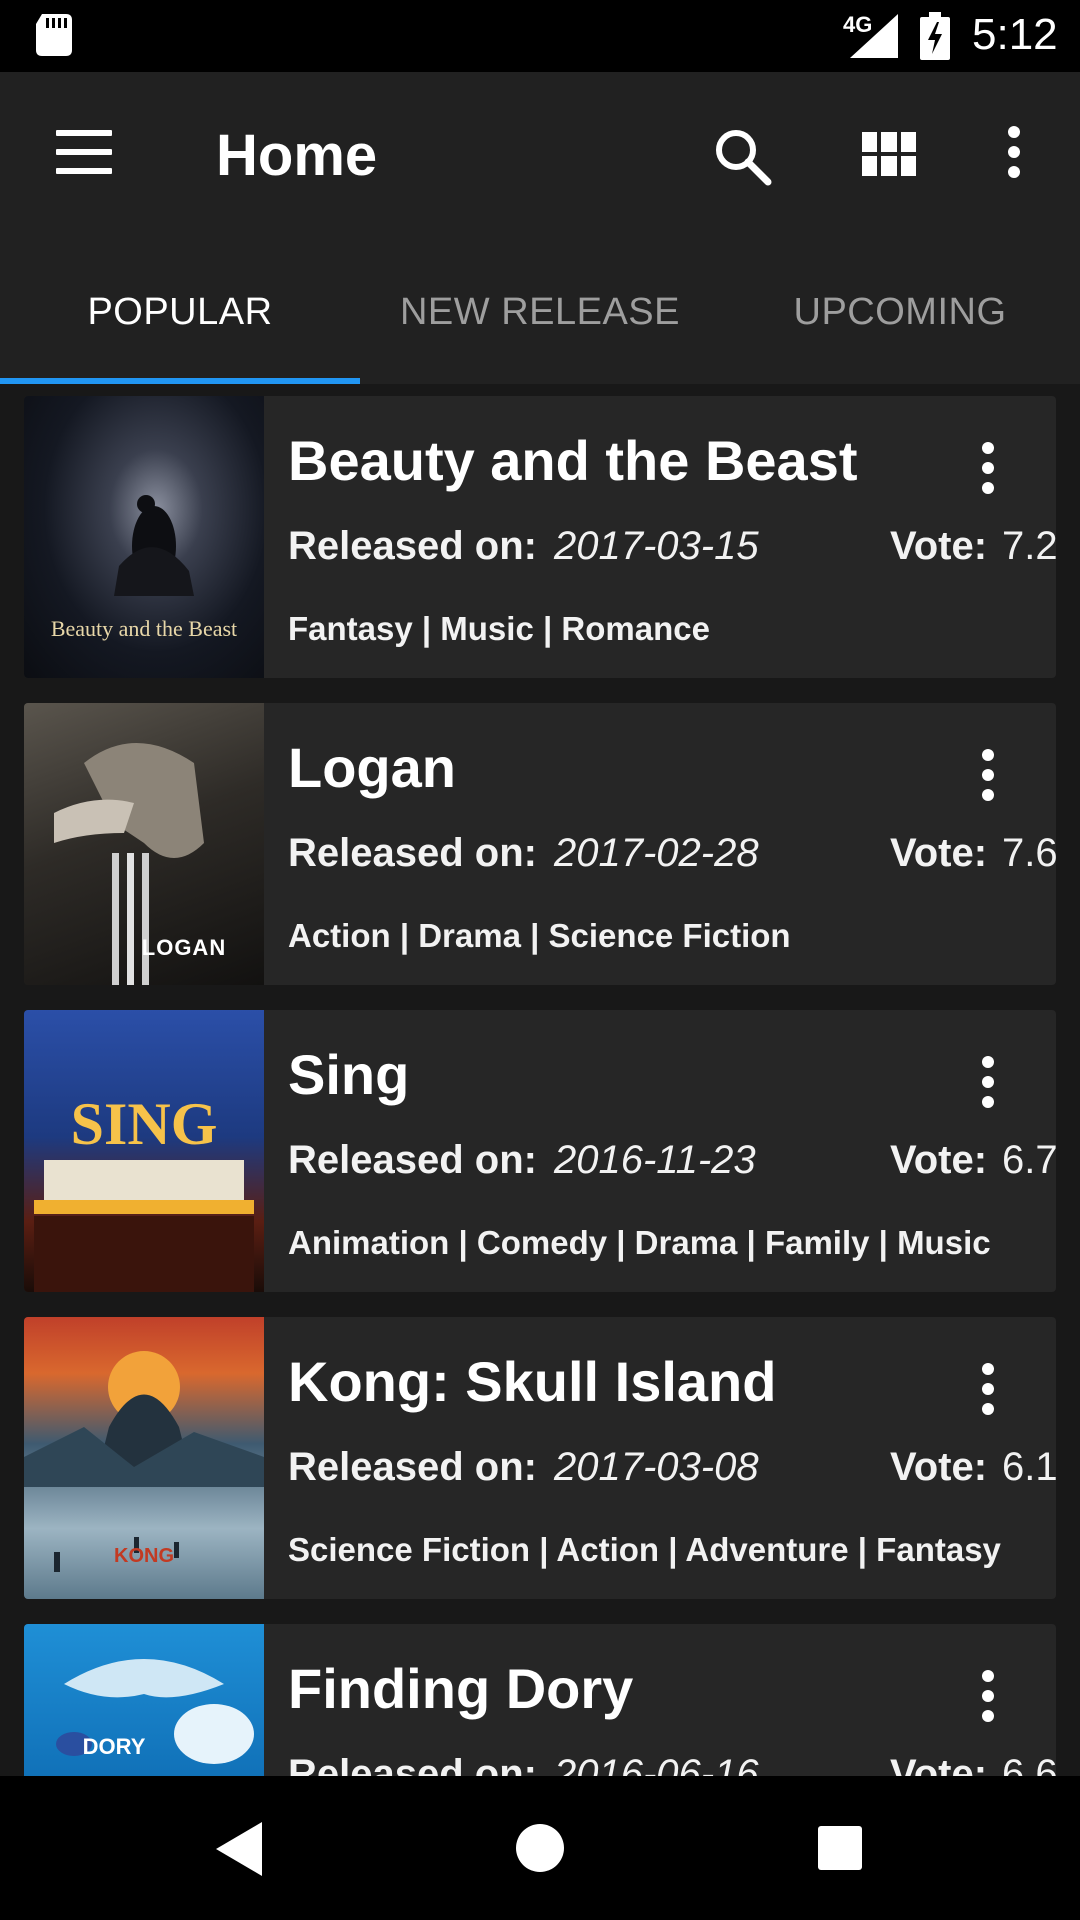 This screenshot has height=1920, width=1080. Describe the element at coordinates (372, 767) in the screenshot. I see `movie-title: Logan` at that location.